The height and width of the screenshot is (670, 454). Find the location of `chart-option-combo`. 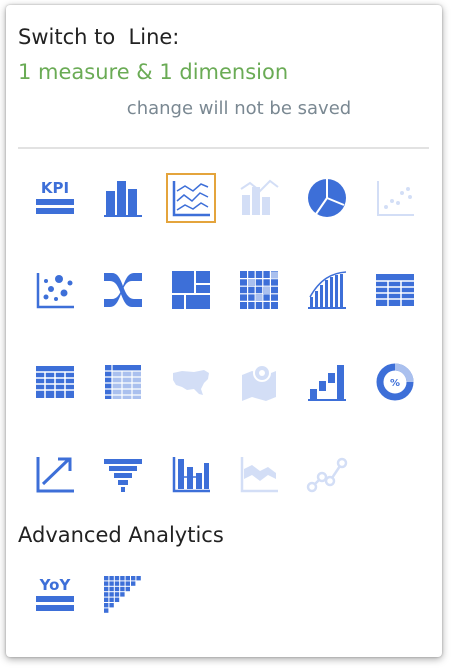

chart-option-combo is located at coordinates (259, 198).